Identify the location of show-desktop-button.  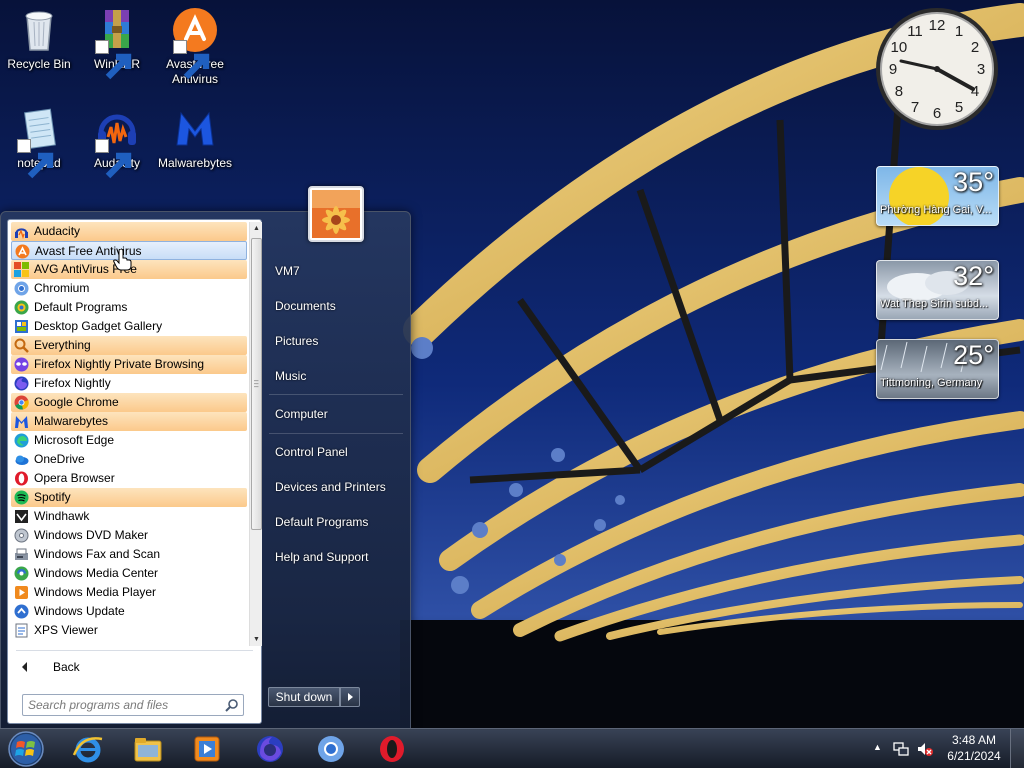
(1017, 748).